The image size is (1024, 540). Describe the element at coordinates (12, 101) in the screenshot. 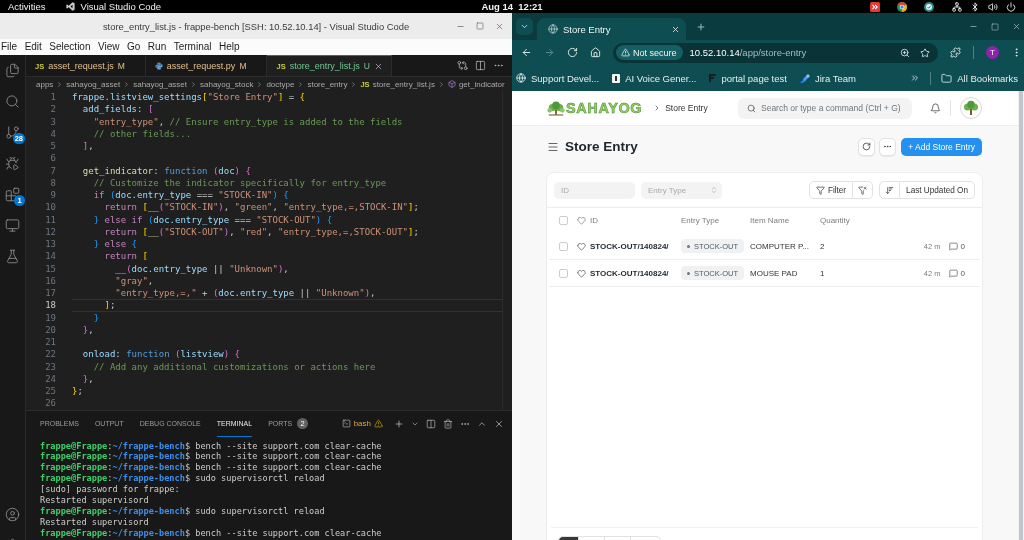

I see `search-icon` at that location.